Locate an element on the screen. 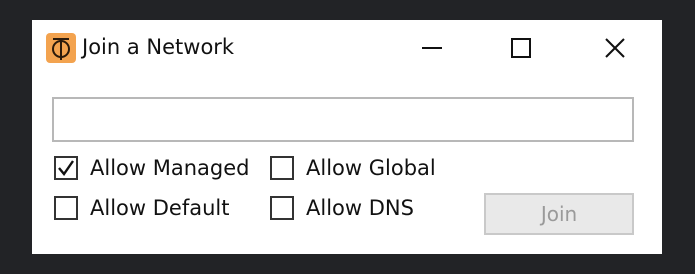 The width and height of the screenshot is (695, 274). minimize-button is located at coordinates (432, 48).